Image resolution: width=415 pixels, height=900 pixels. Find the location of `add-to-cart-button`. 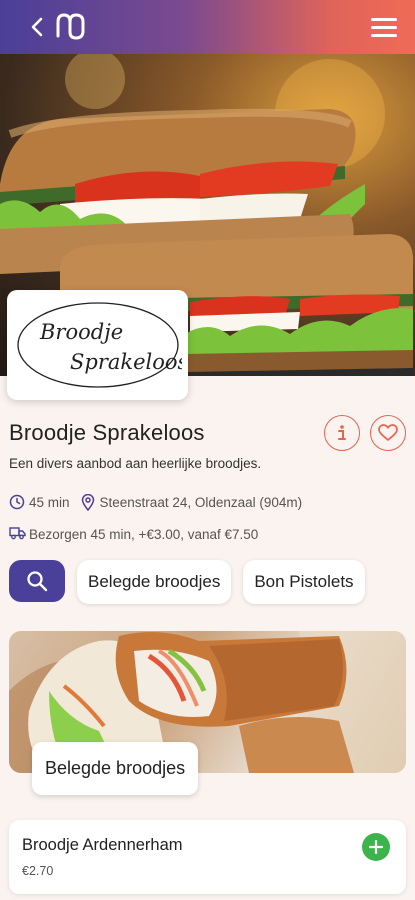

add-to-cart-button is located at coordinates (376, 847).